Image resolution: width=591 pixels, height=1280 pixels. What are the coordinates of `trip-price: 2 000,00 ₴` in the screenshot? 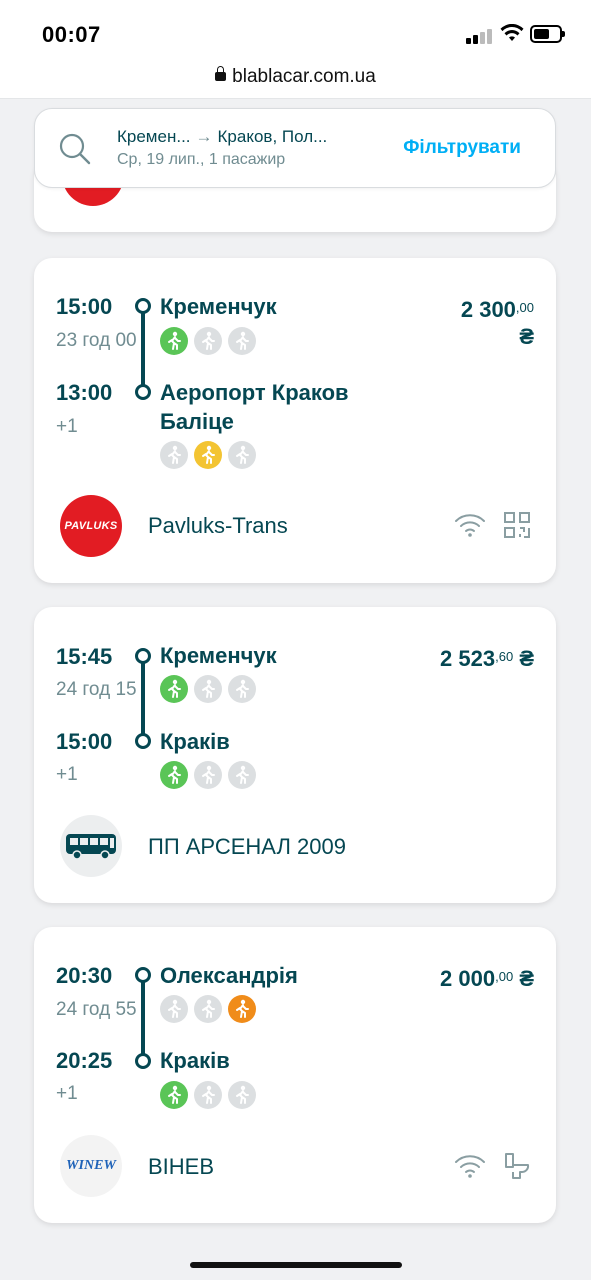 It's located at (487, 978).